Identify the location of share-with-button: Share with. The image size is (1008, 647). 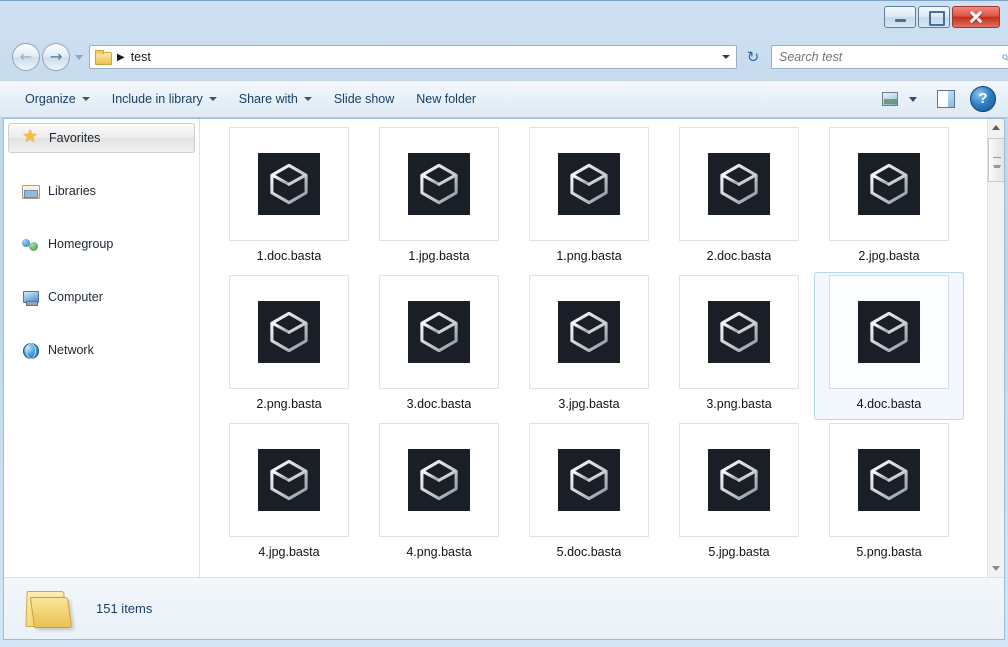
(275, 99).